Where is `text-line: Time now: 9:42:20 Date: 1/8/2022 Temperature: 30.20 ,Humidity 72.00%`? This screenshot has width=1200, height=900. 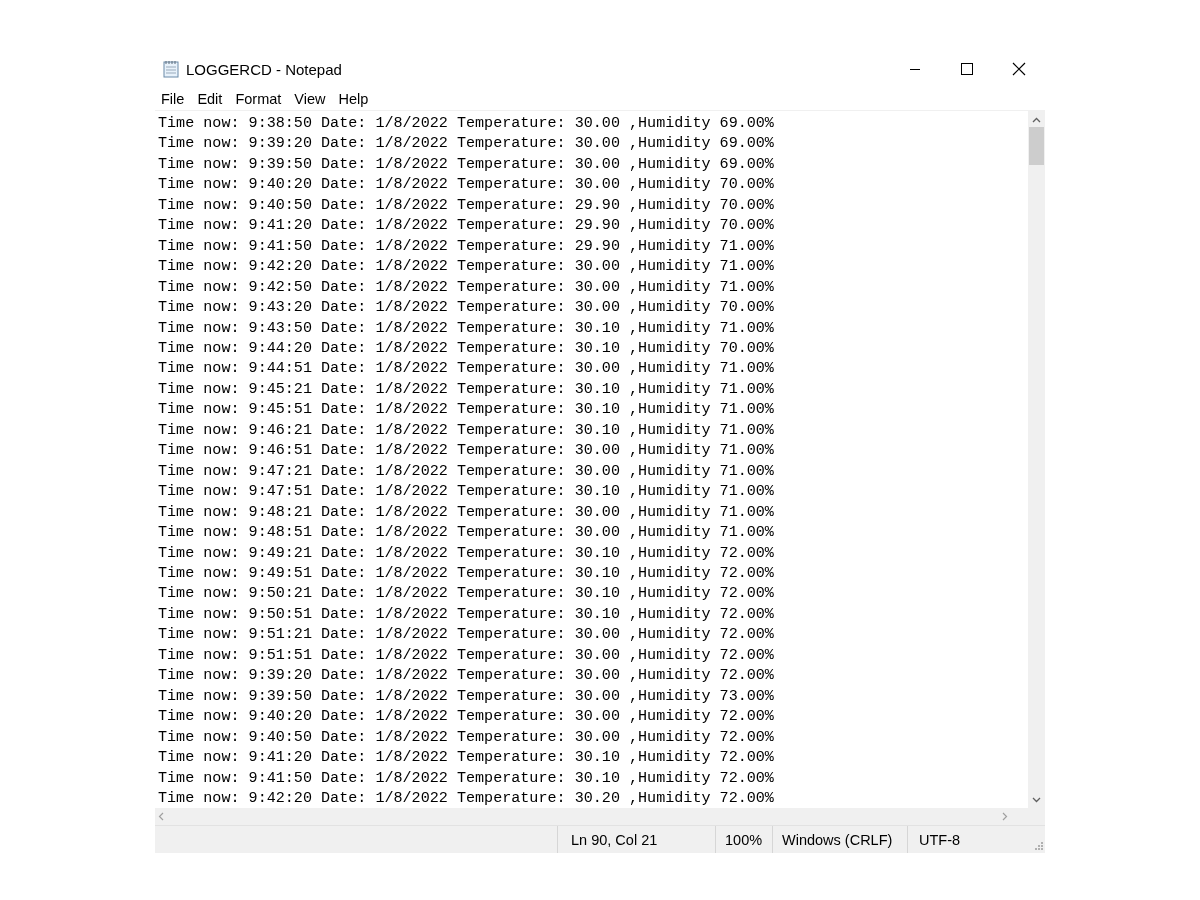
text-line: Time now: 9:42:20 Date: 1/8/2022 Temperature: 30.20 ,Humidity 72.00% is located at coordinates (466, 797).